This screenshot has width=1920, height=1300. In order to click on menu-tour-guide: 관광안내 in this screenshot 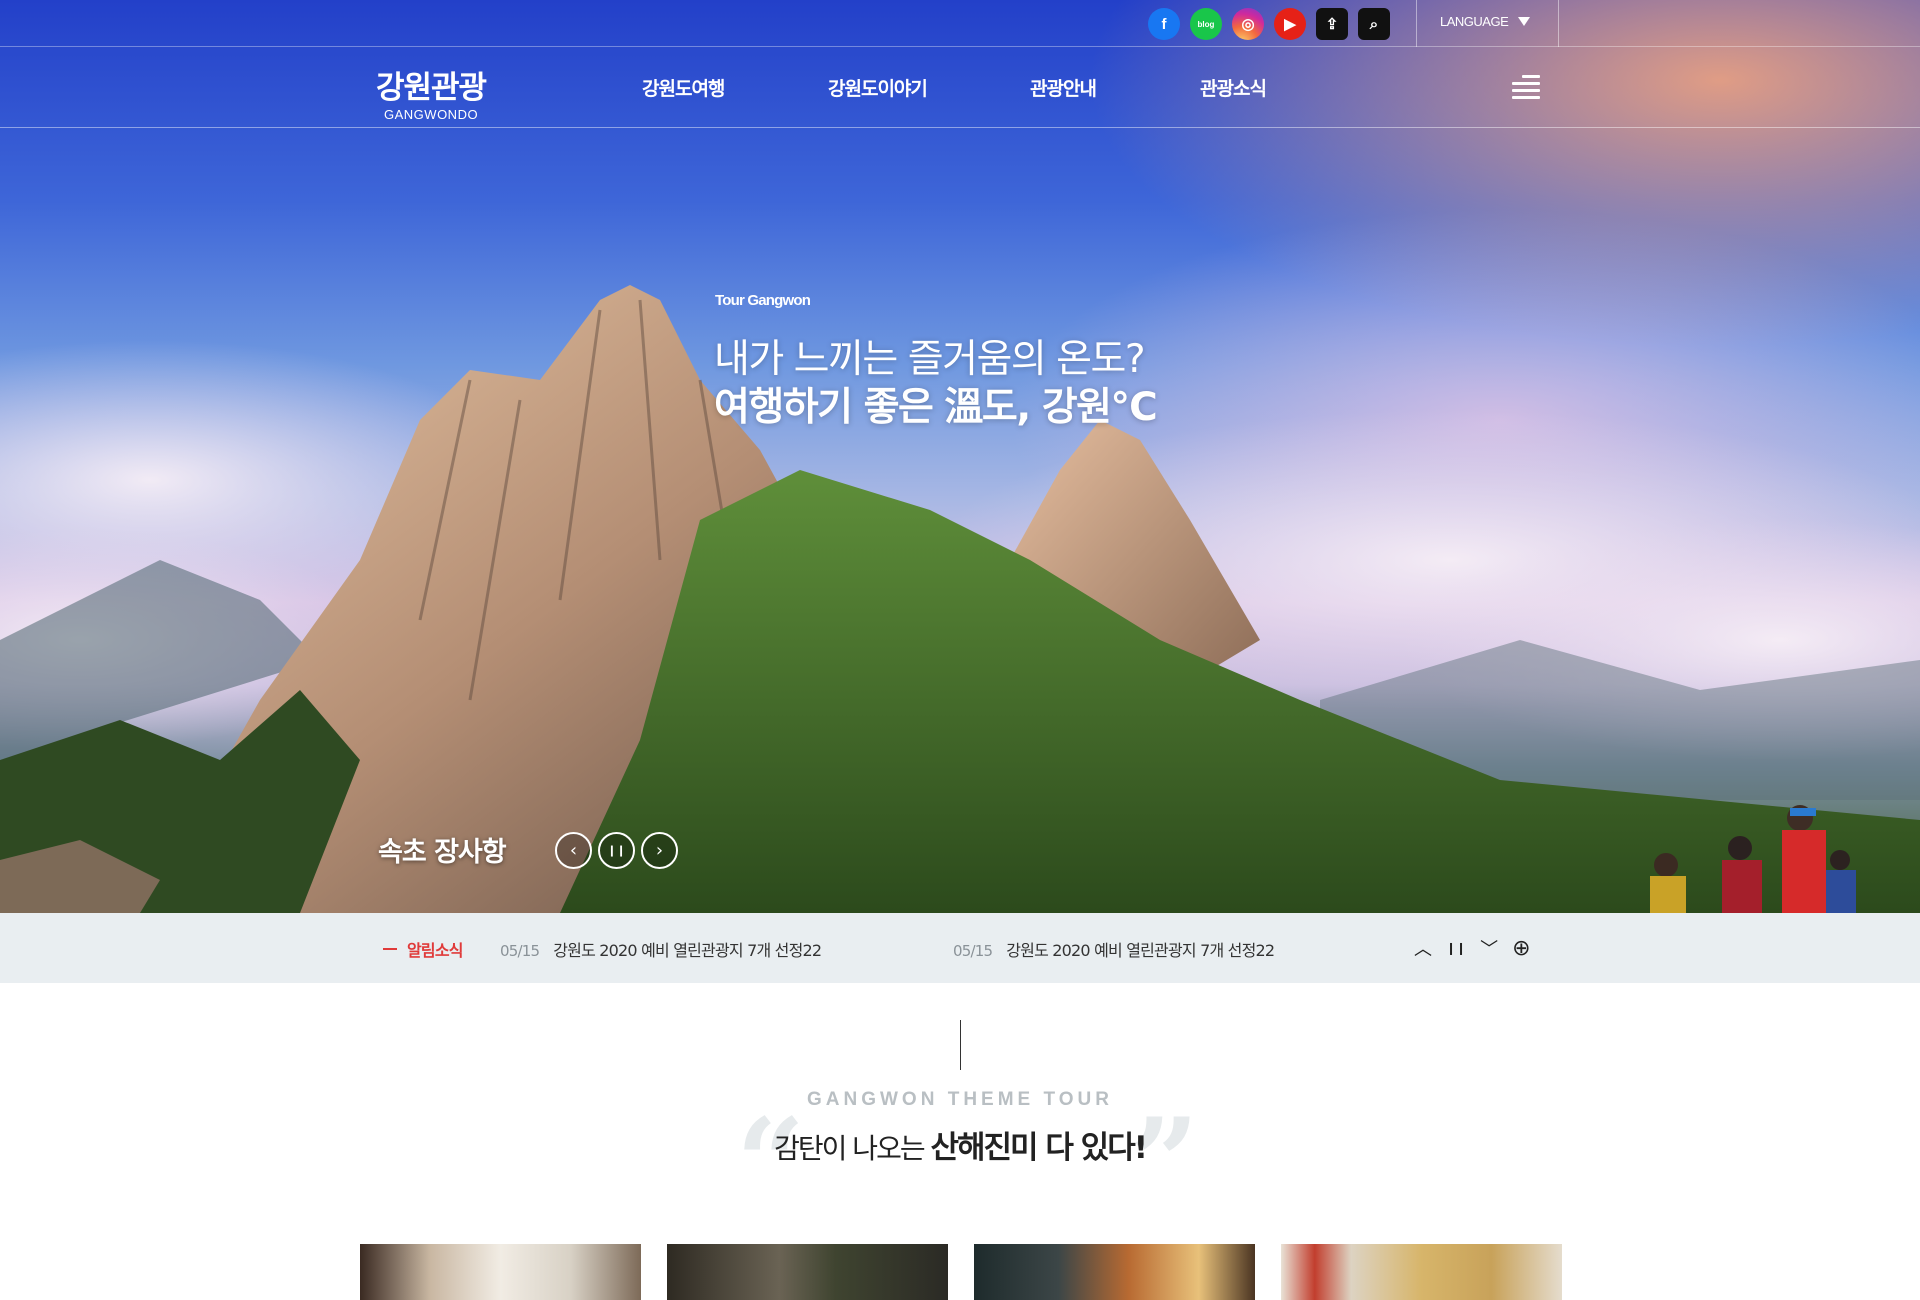, I will do `click(1073, 87)`.